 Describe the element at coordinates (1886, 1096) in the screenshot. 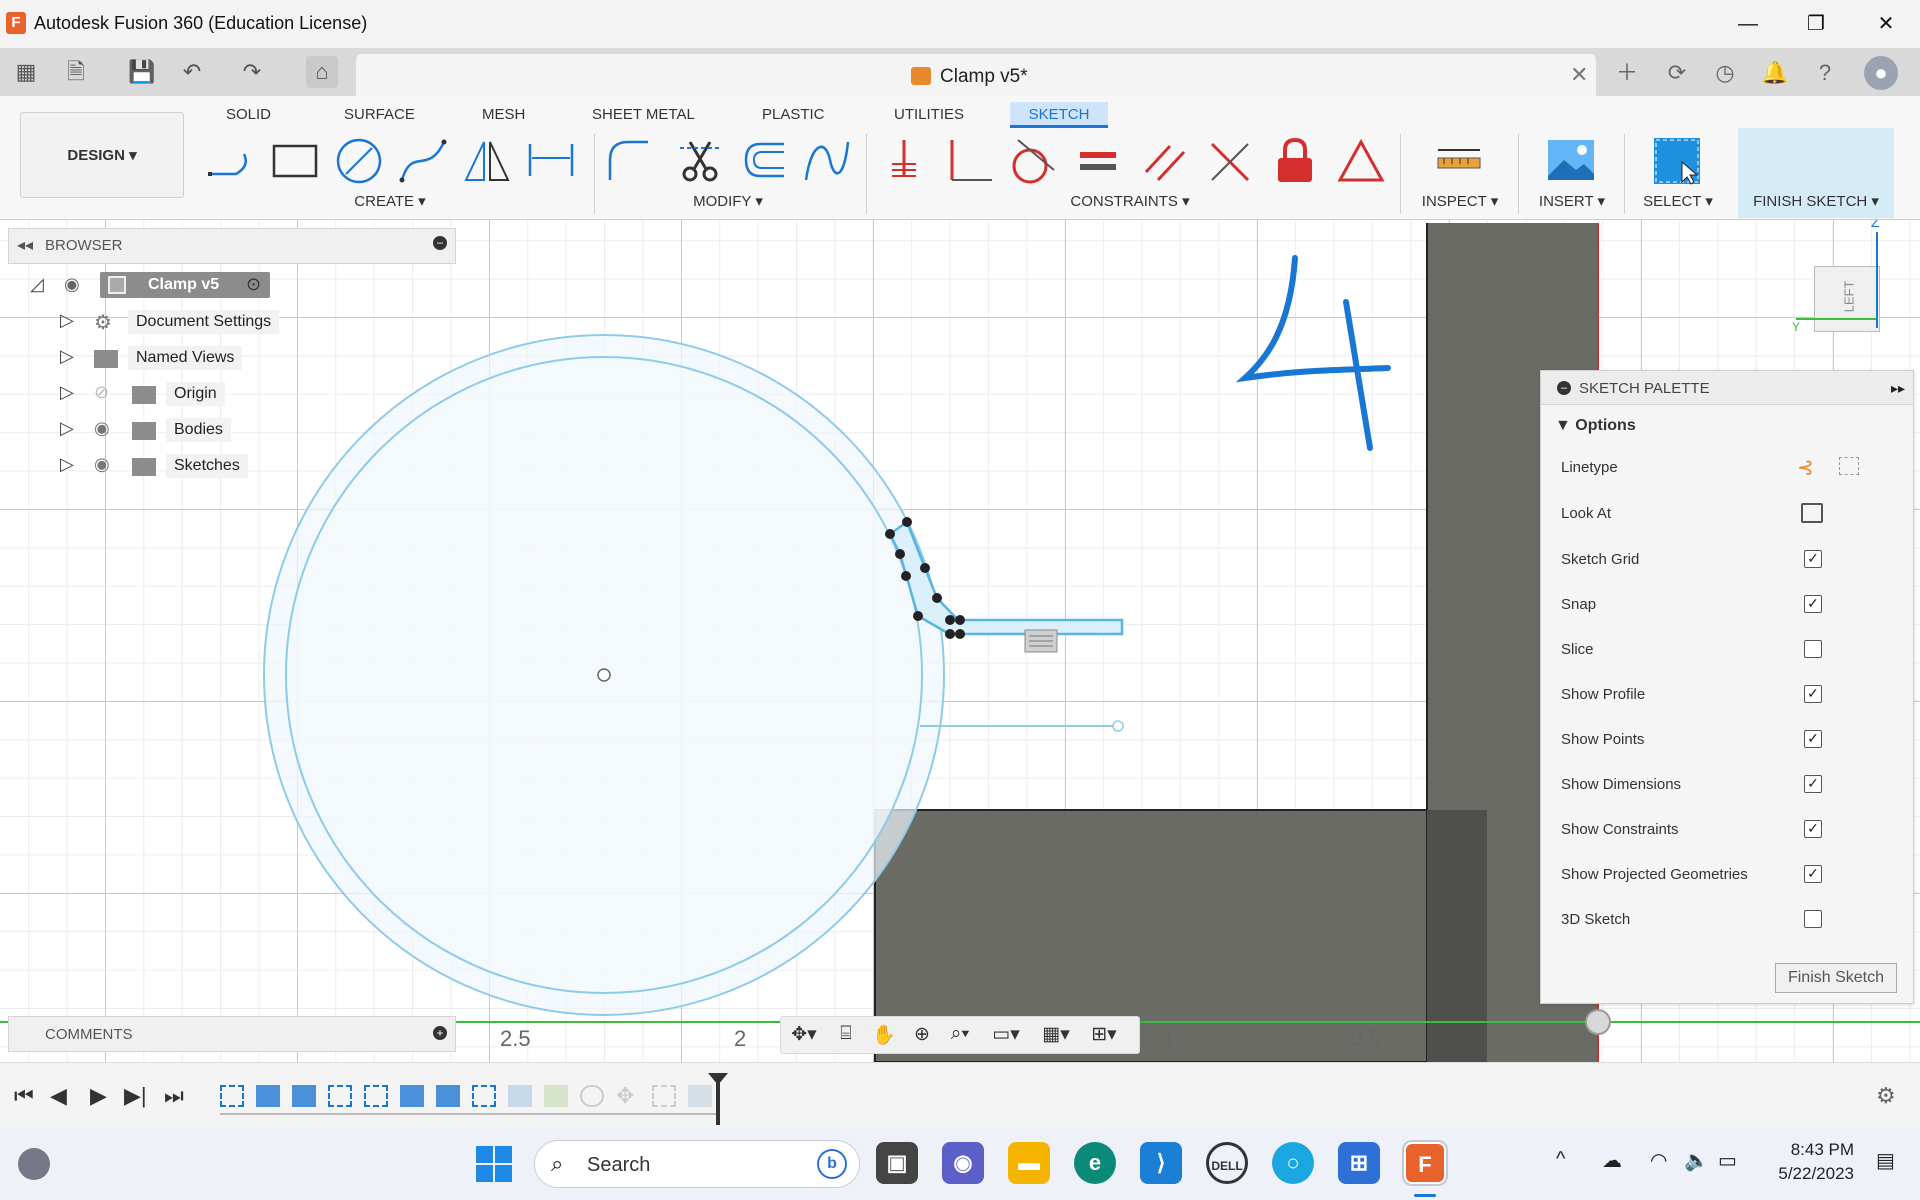

I see `timeline-settings-gear-icon: ⚙` at that location.